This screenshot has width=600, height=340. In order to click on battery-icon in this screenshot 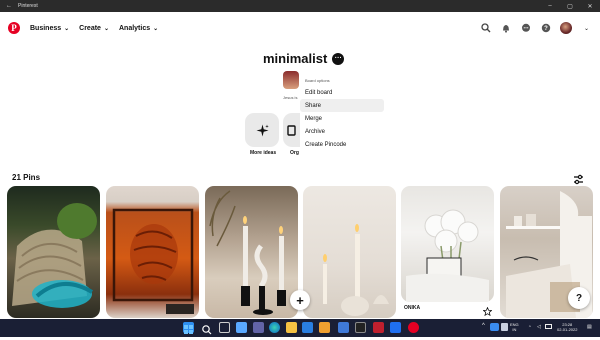, I will do `click(548, 326)`.